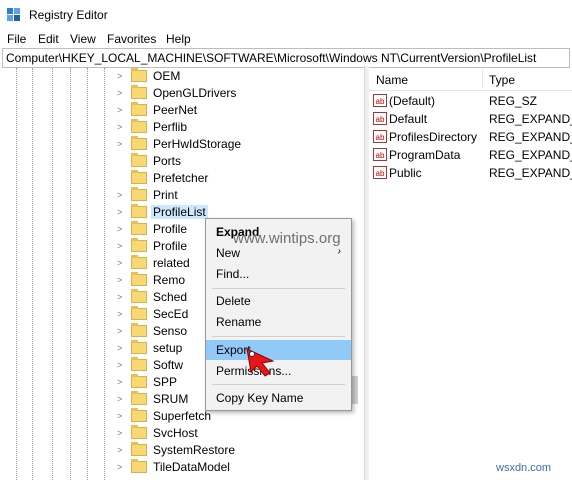 This screenshot has width=572, height=480. I want to click on menu-item-label: Copy Key Name, so click(260, 398).